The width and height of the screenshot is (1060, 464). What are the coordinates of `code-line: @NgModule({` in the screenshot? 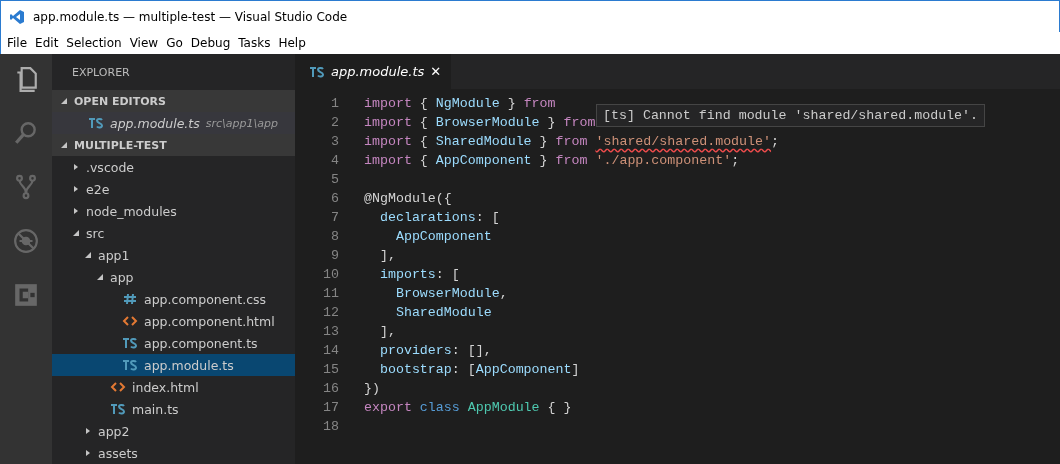 It's located at (408, 198).